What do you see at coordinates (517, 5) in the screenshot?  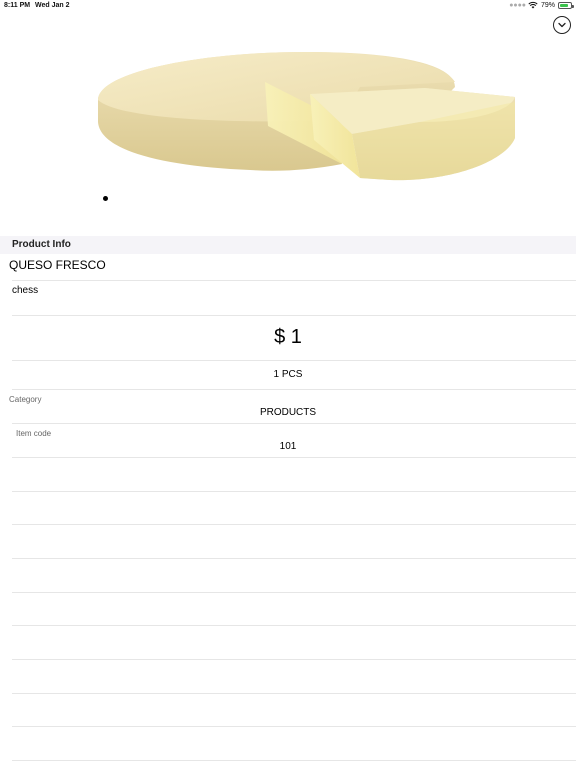 I see `cellular-dots-icon: ● ● ● ●` at bounding box center [517, 5].